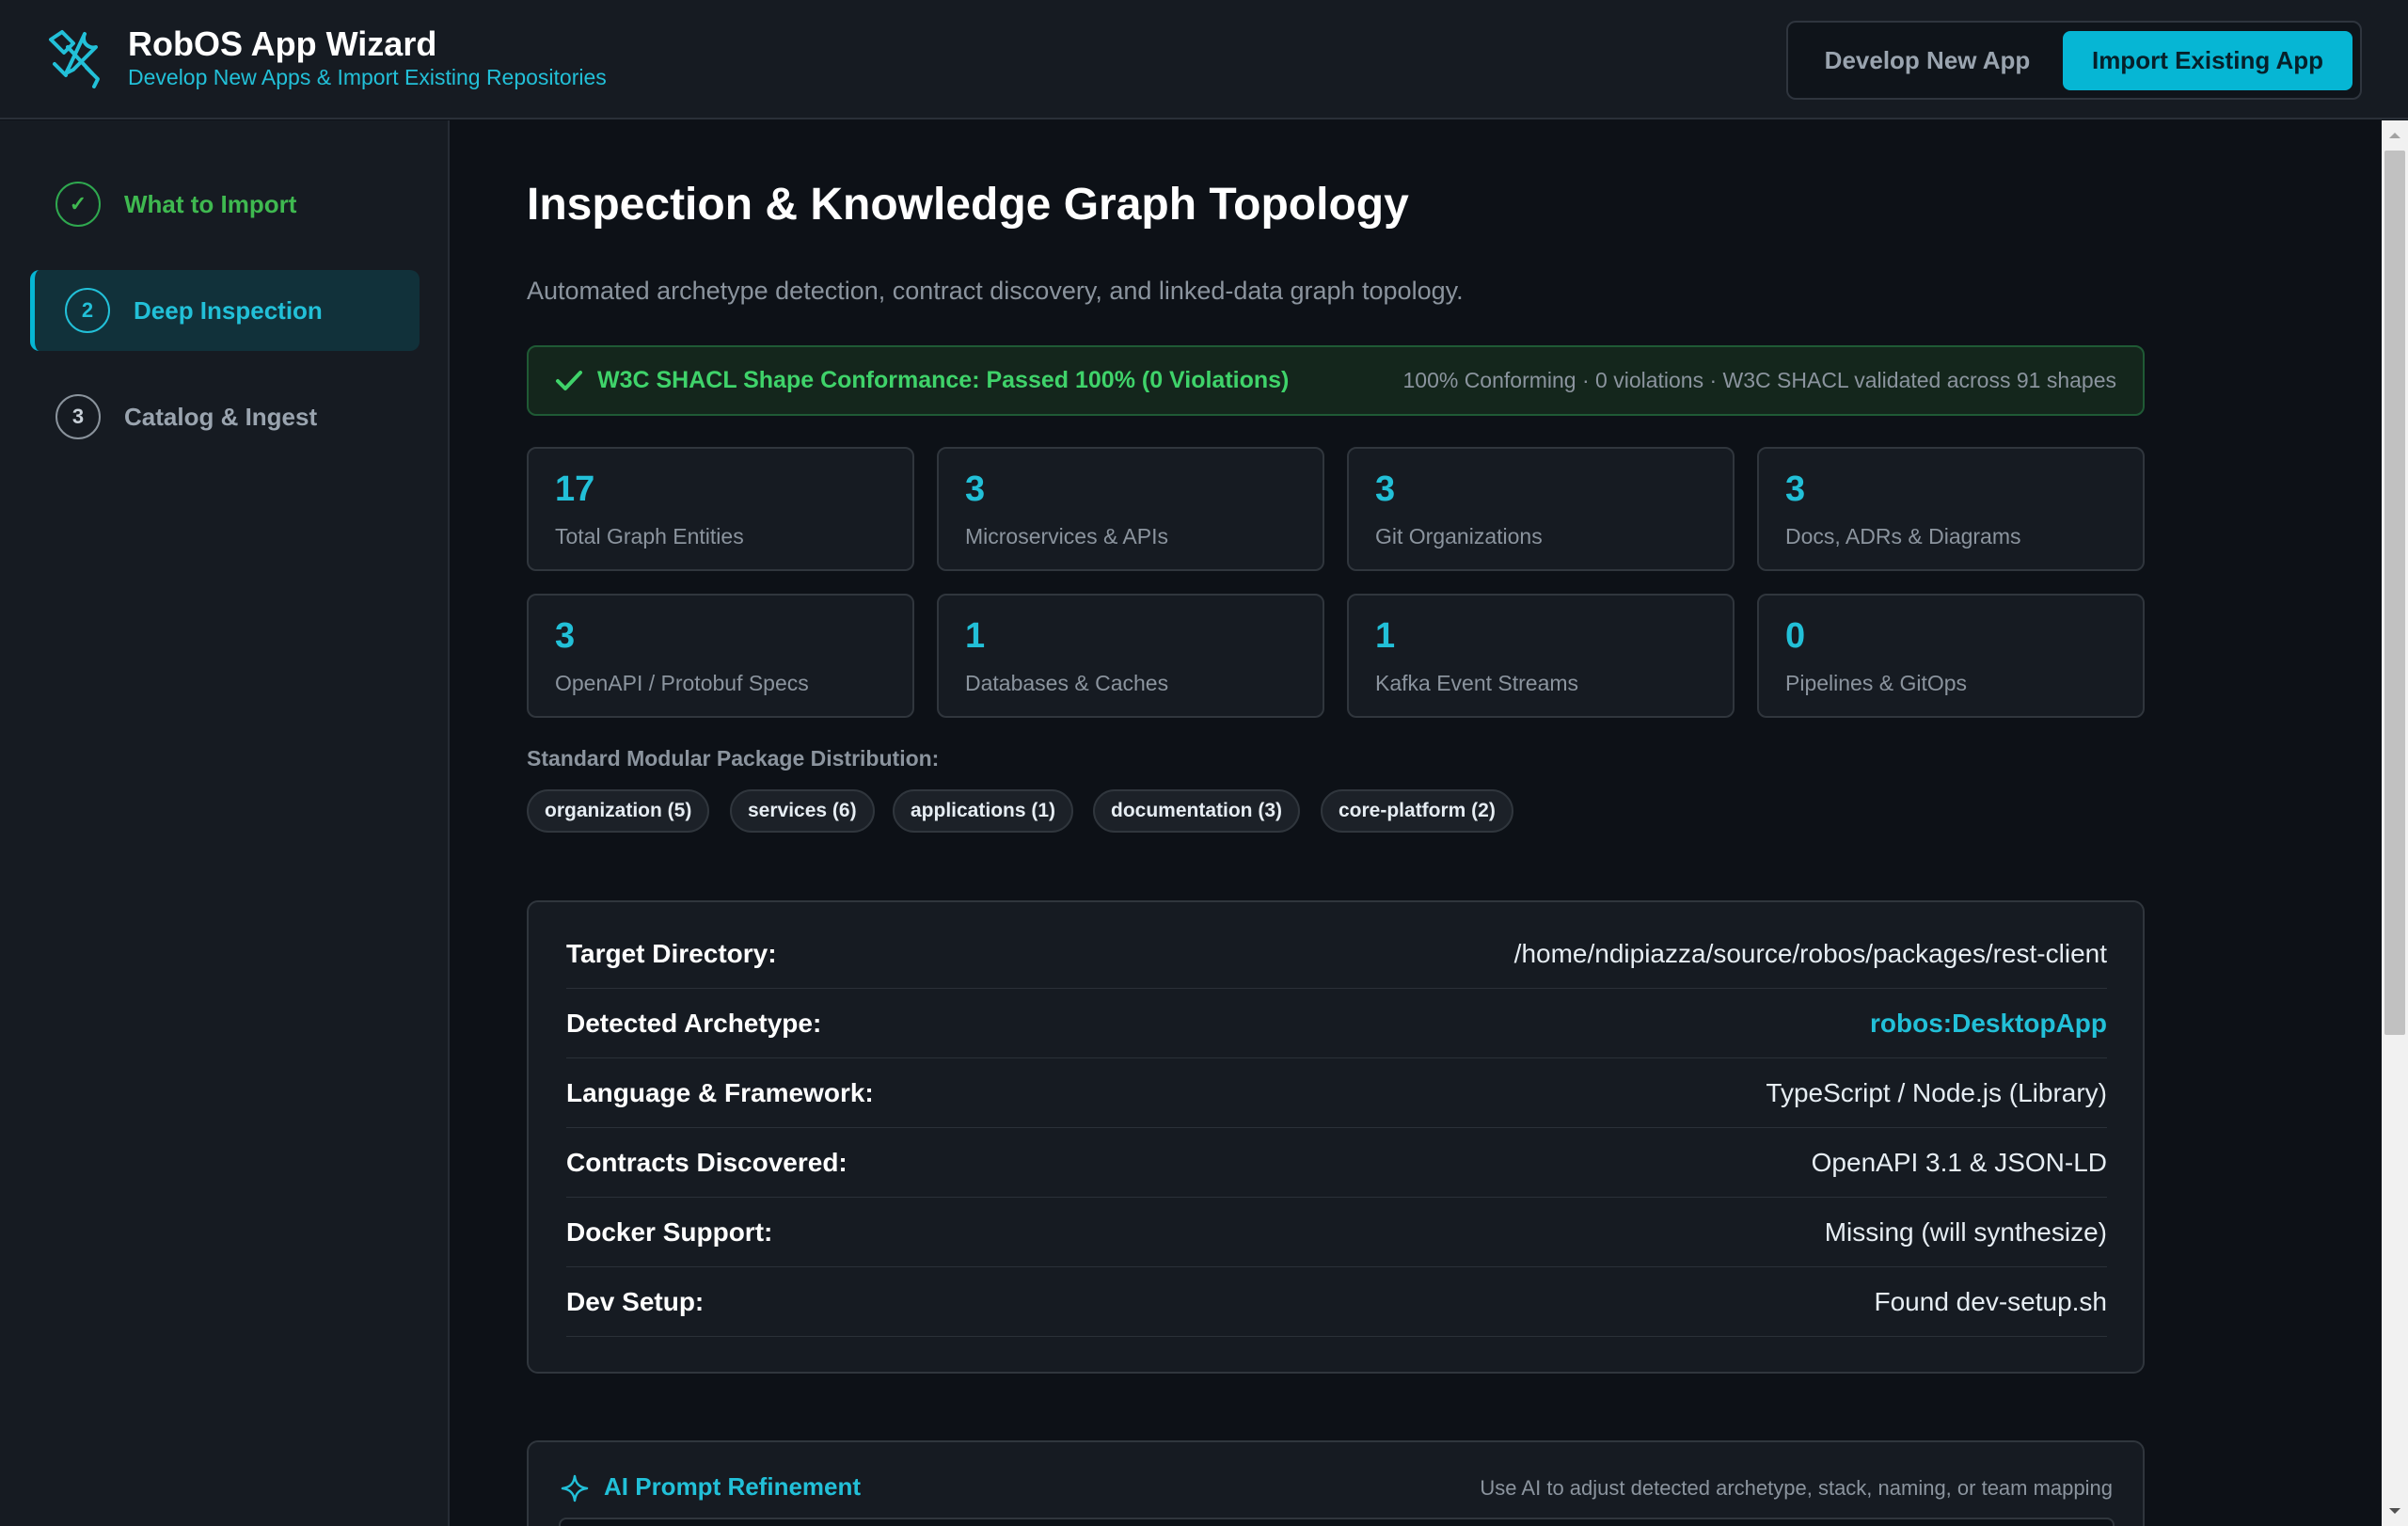  I want to click on package-pill-core-platform: core-platform (2), so click(1417, 811).